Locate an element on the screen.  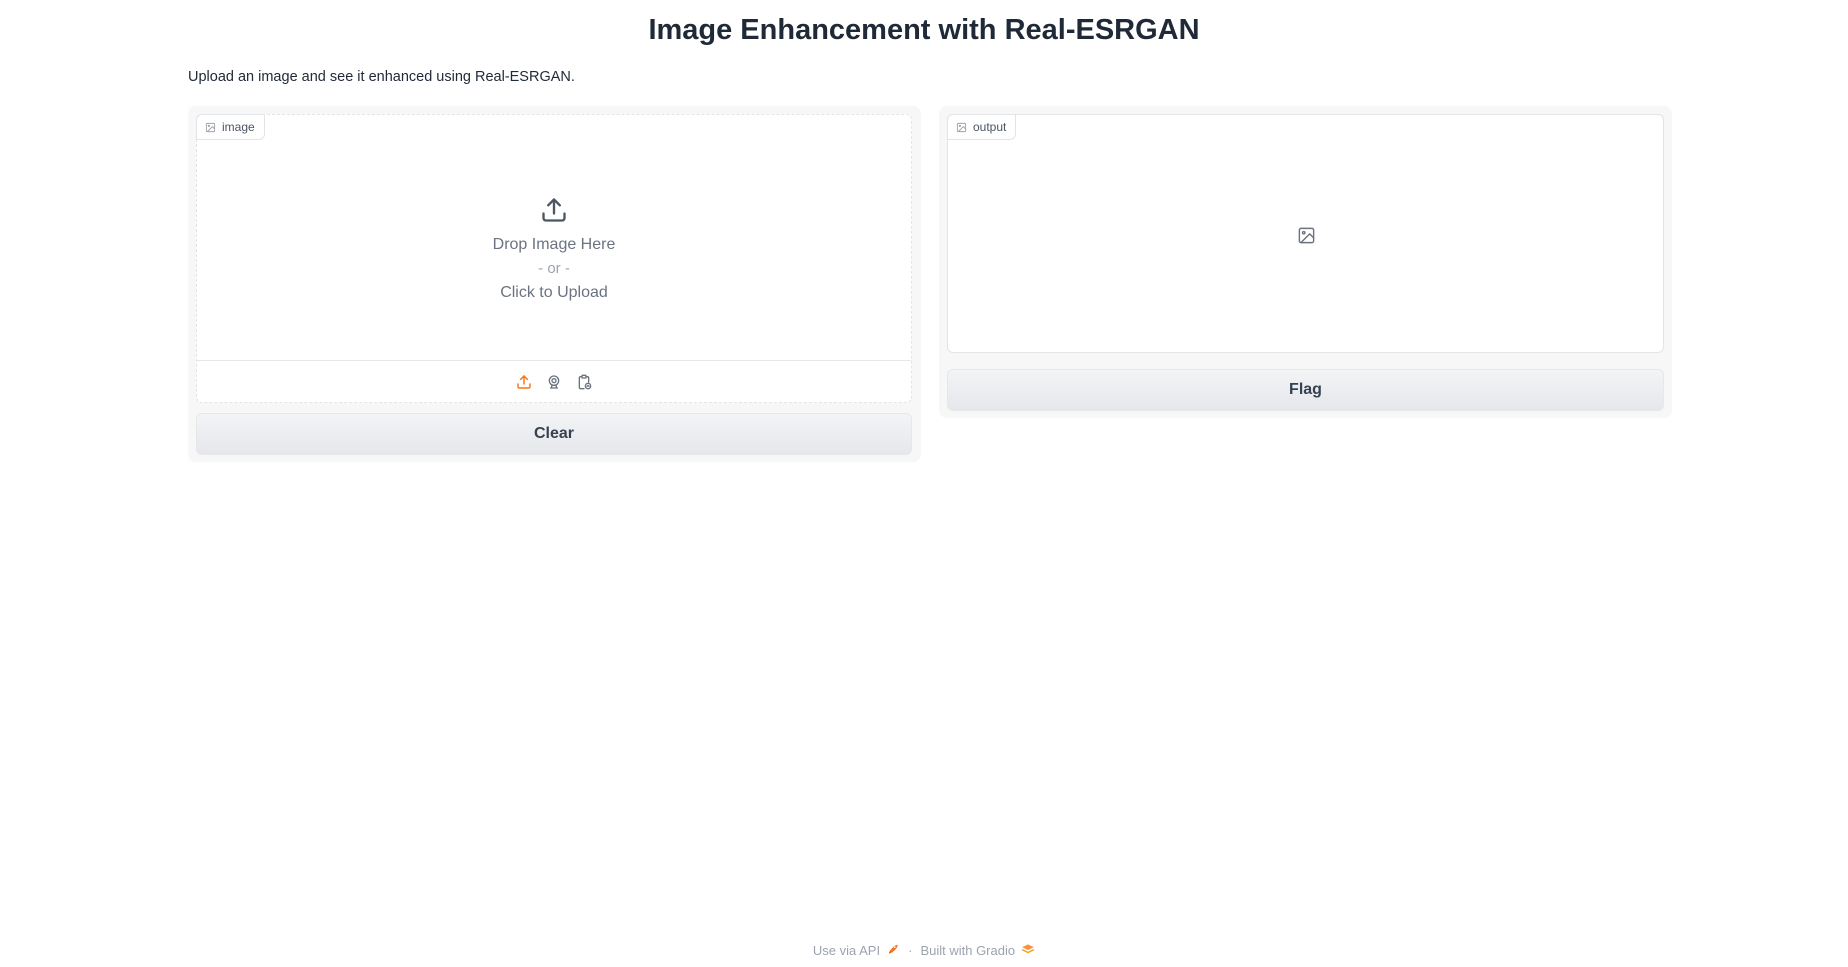
image-output-block: output is located at coordinates (1305, 233).